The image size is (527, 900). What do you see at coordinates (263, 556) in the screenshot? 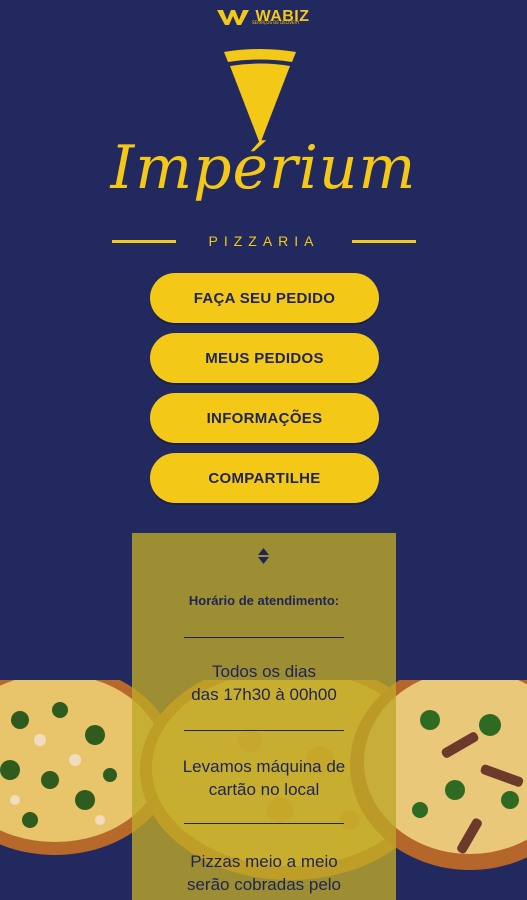
I see `scroll-updown-icon` at bounding box center [263, 556].